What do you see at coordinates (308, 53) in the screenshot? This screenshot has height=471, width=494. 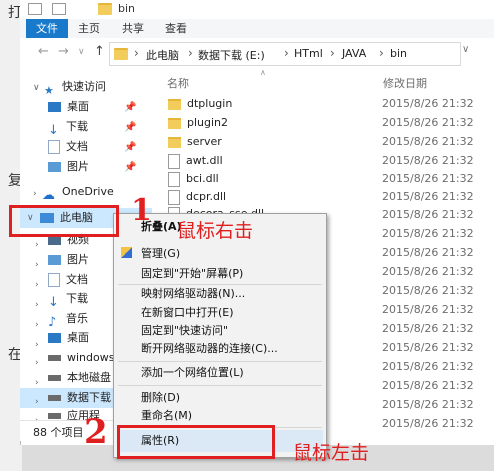 I see `breadcrumb-html: HTml` at bounding box center [308, 53].